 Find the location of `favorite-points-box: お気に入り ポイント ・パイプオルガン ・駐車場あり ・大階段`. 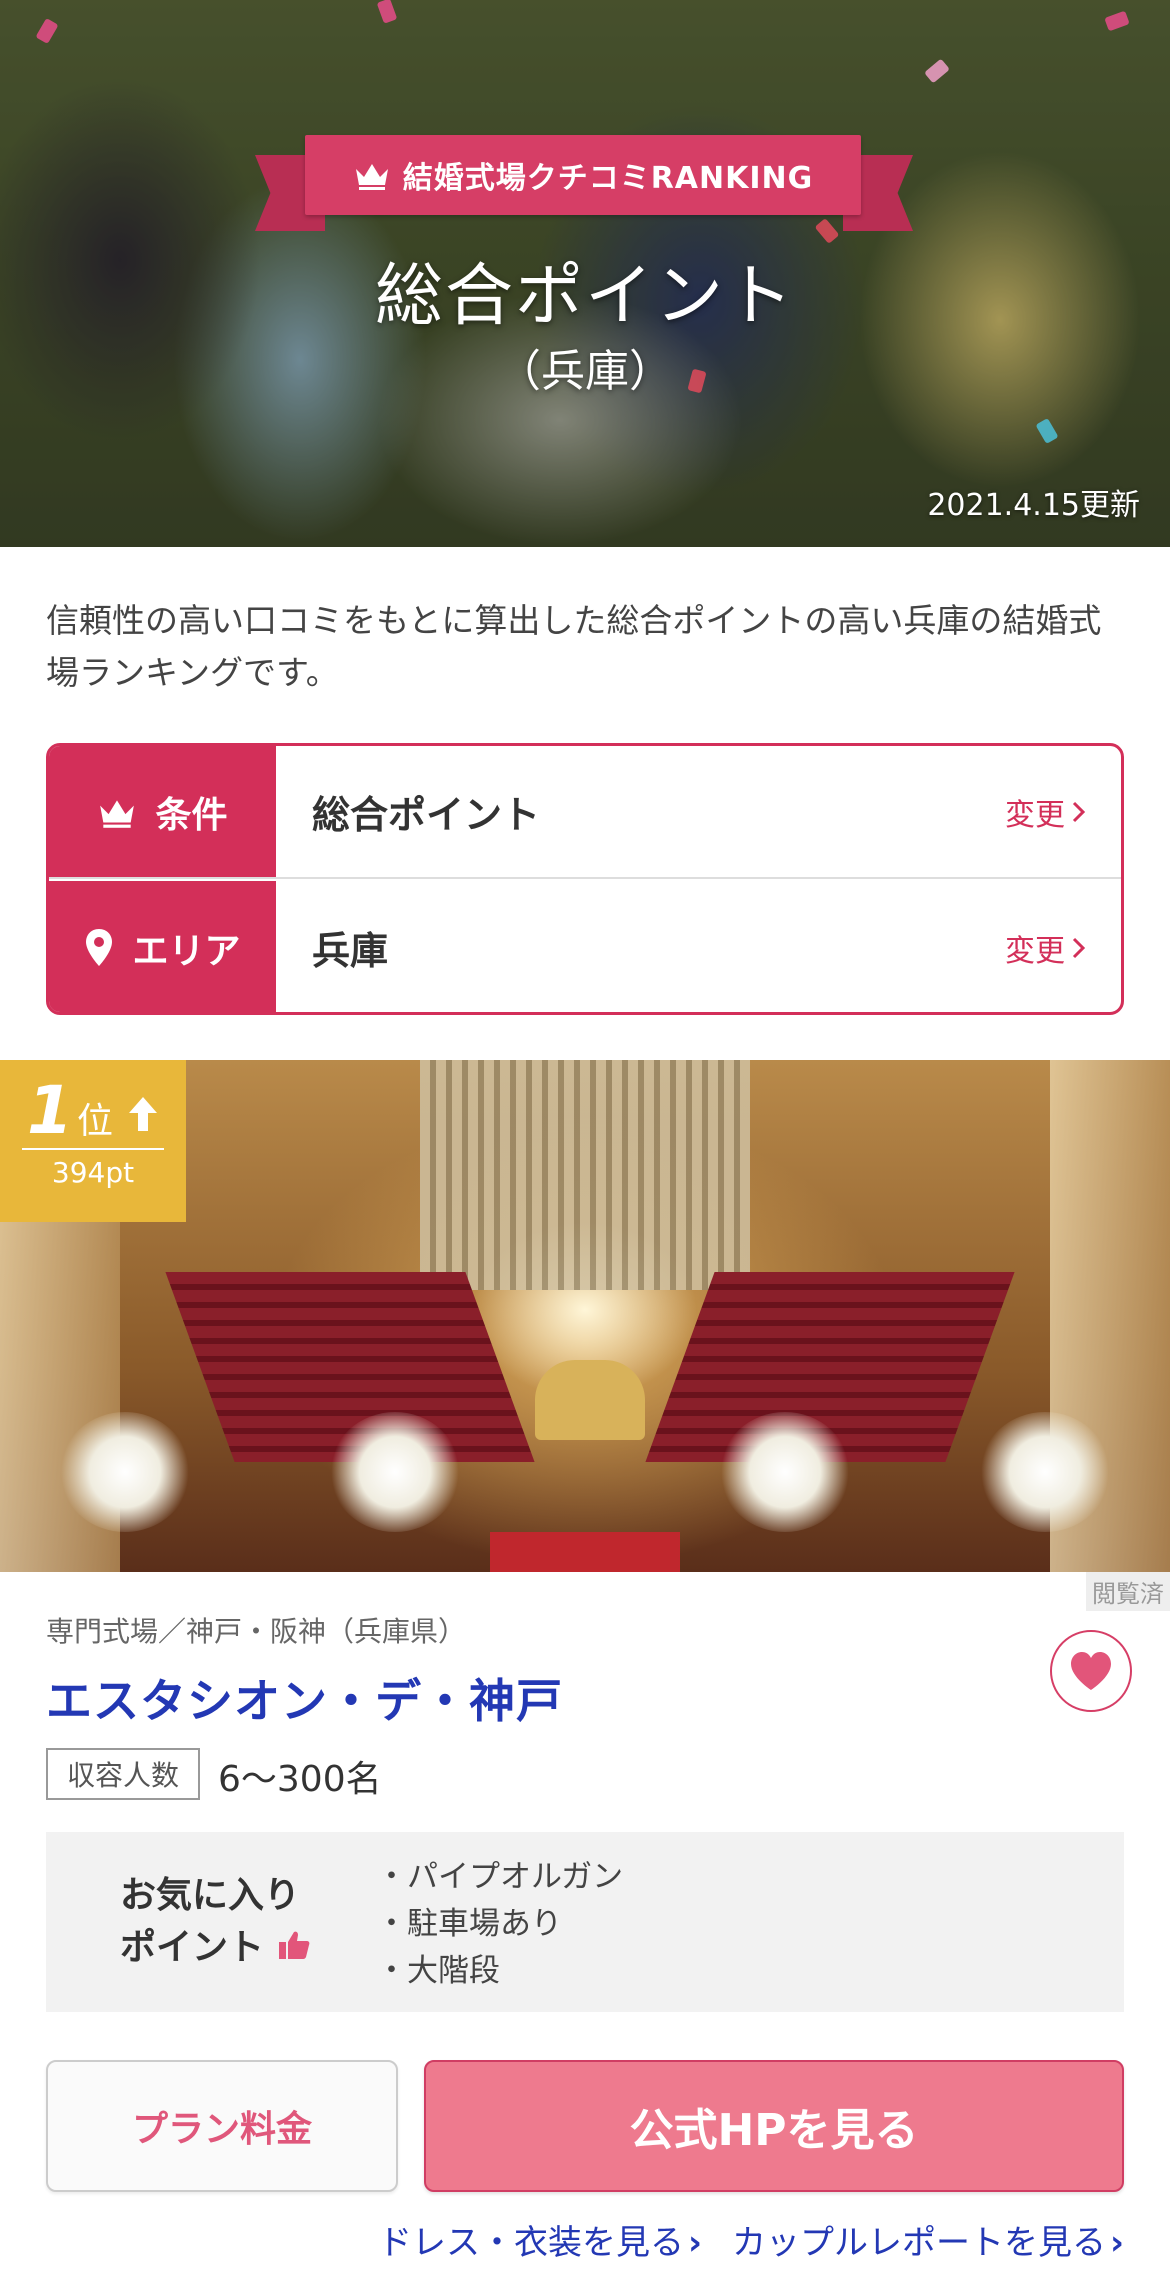

favorite-points-box: お気に入り ポイント ・パイプオルガン ・駐車場あり ・大階段 is located at coordinates (585, 1922).